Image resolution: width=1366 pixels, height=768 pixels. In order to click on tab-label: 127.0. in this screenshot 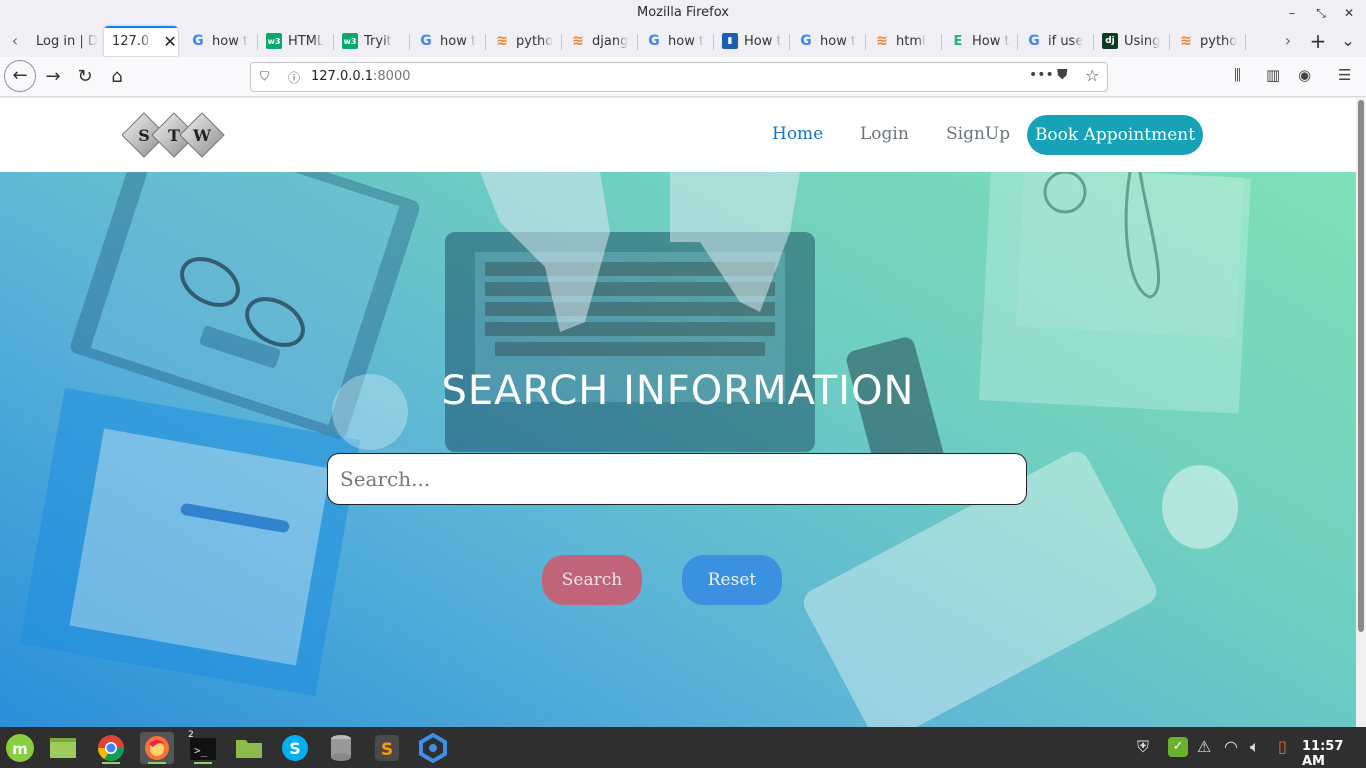, I will do `click(133, 41)`.